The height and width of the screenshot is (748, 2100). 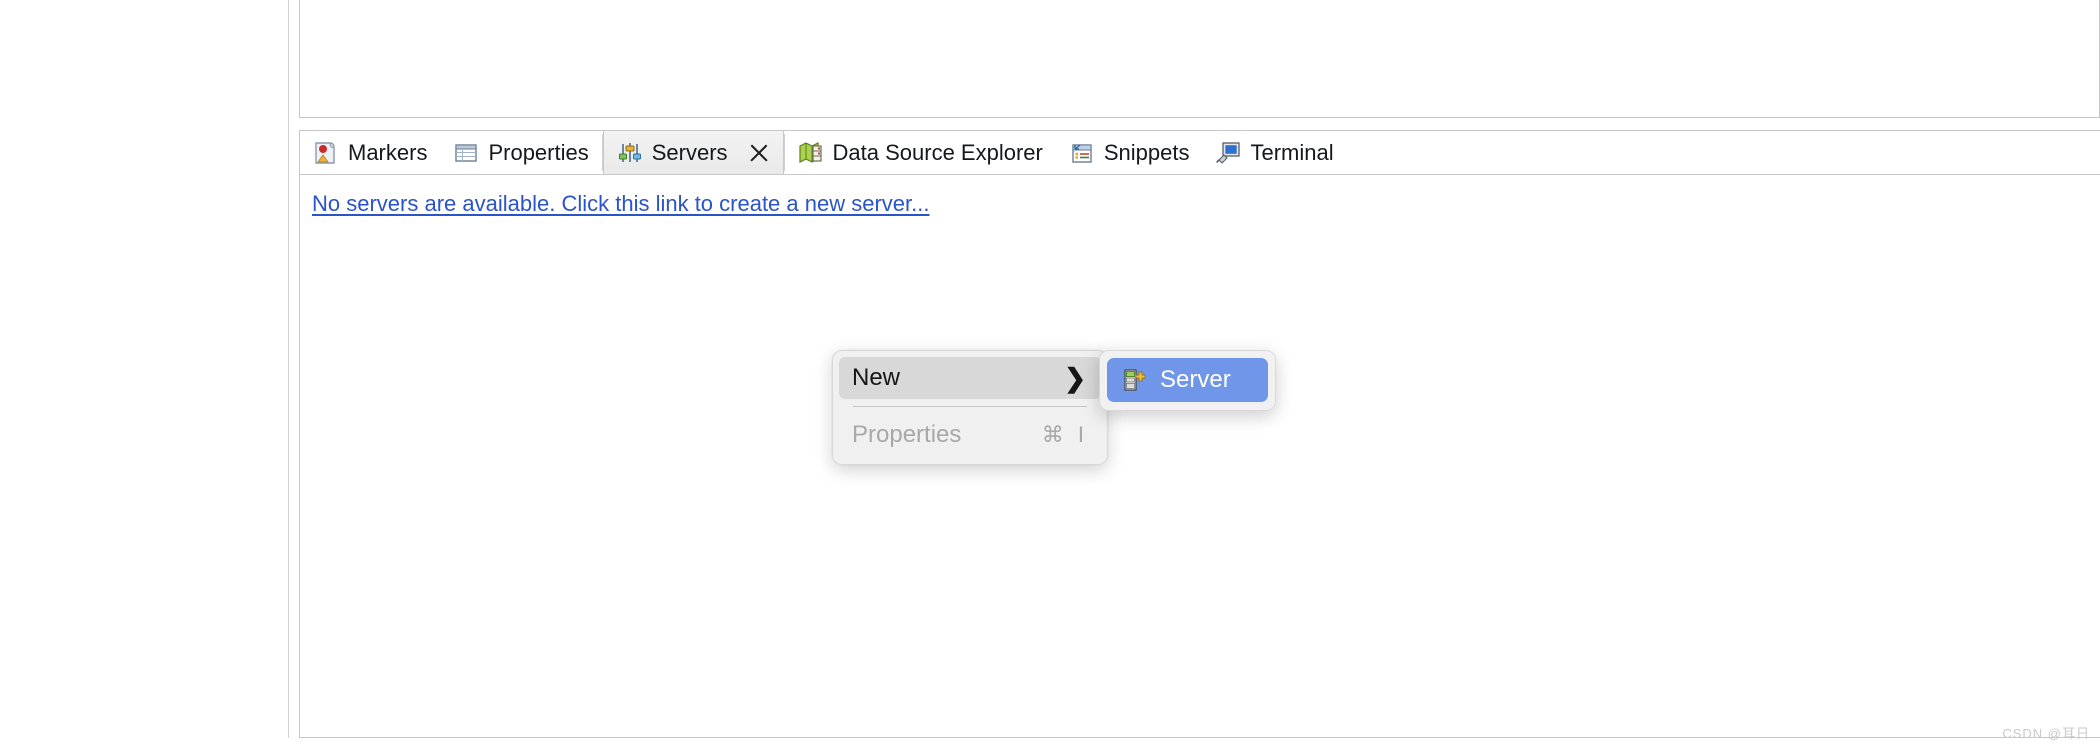 What do you see at coordinates (937, 152) in the screenshot?
I see `tab-data-source-explorer-label: Data Source Explorer` at bounding box center [937, 152].